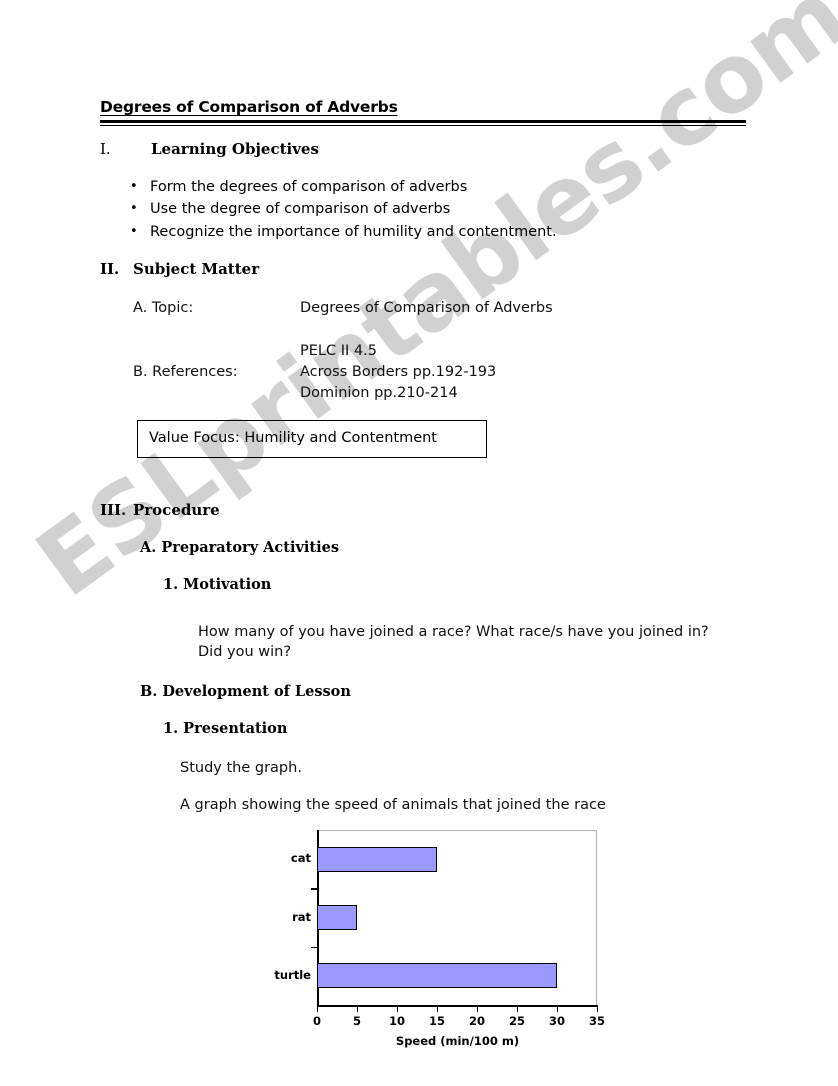 This screenshot has height=1086, width=838. Describe the element at coordinates (292, 974) in the screenshot. I see `chart-category-label: turtle` at that location.